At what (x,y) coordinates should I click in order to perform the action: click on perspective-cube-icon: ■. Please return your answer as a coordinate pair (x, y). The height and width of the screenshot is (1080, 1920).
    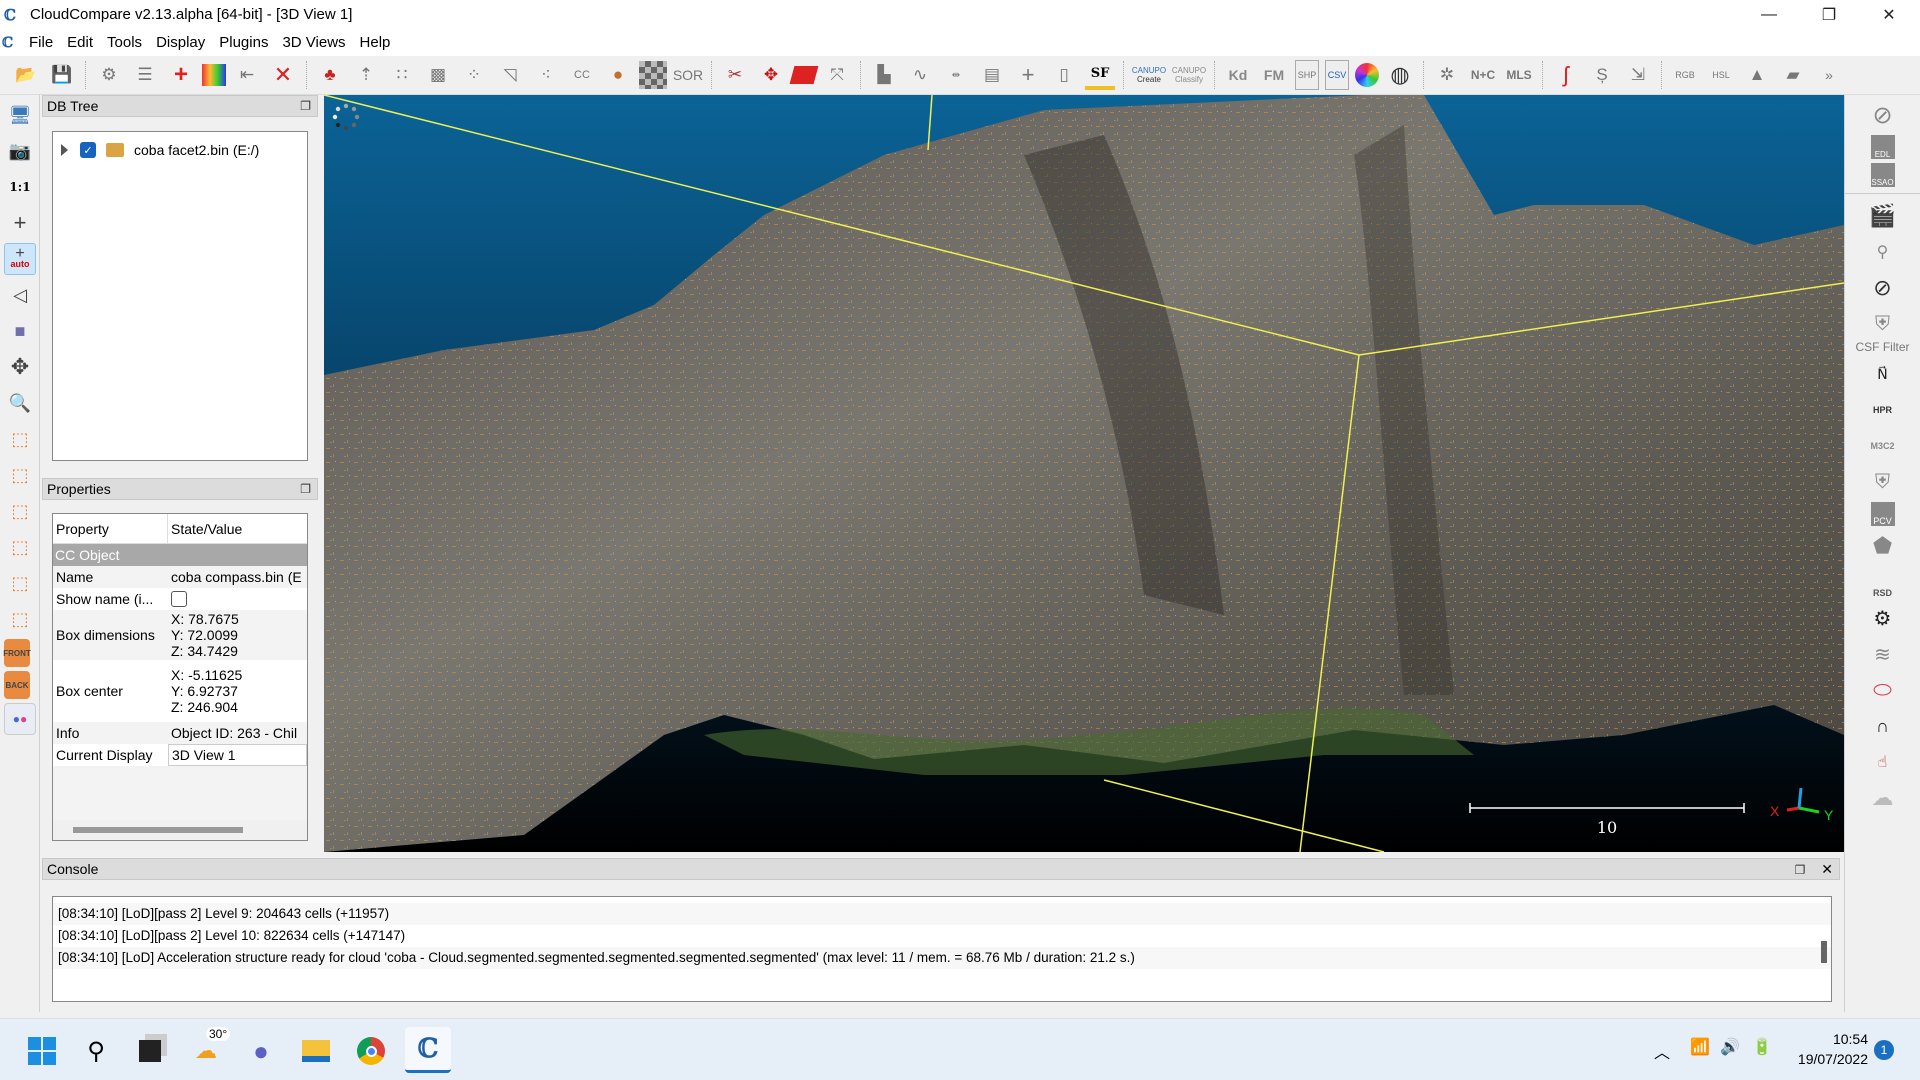
    Looking at the image, I should click on (20, 331).